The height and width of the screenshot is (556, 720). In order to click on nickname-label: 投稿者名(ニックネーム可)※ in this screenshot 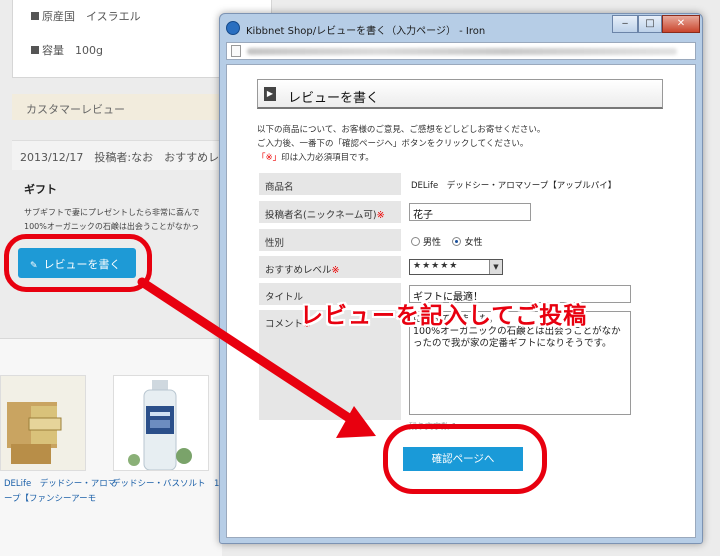, I will do `click(330, 212)`.